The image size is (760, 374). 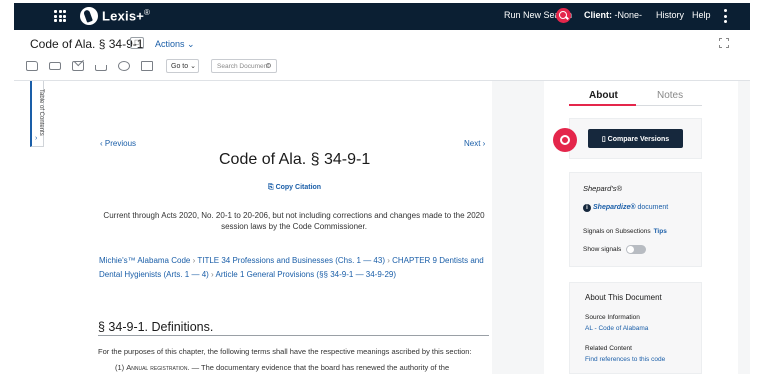 What do you see at coordinates (36, 138) in the screenshot?
I see `chevron-right-icon: ›` at bounding box center [36, 138].